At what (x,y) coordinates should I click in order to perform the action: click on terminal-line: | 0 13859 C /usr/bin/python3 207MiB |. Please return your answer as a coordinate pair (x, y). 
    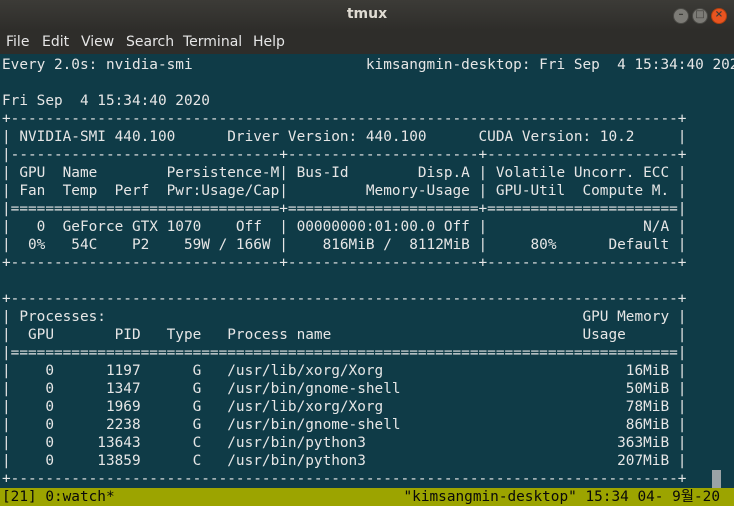
    Looking at the image, I should click on (344, 461).